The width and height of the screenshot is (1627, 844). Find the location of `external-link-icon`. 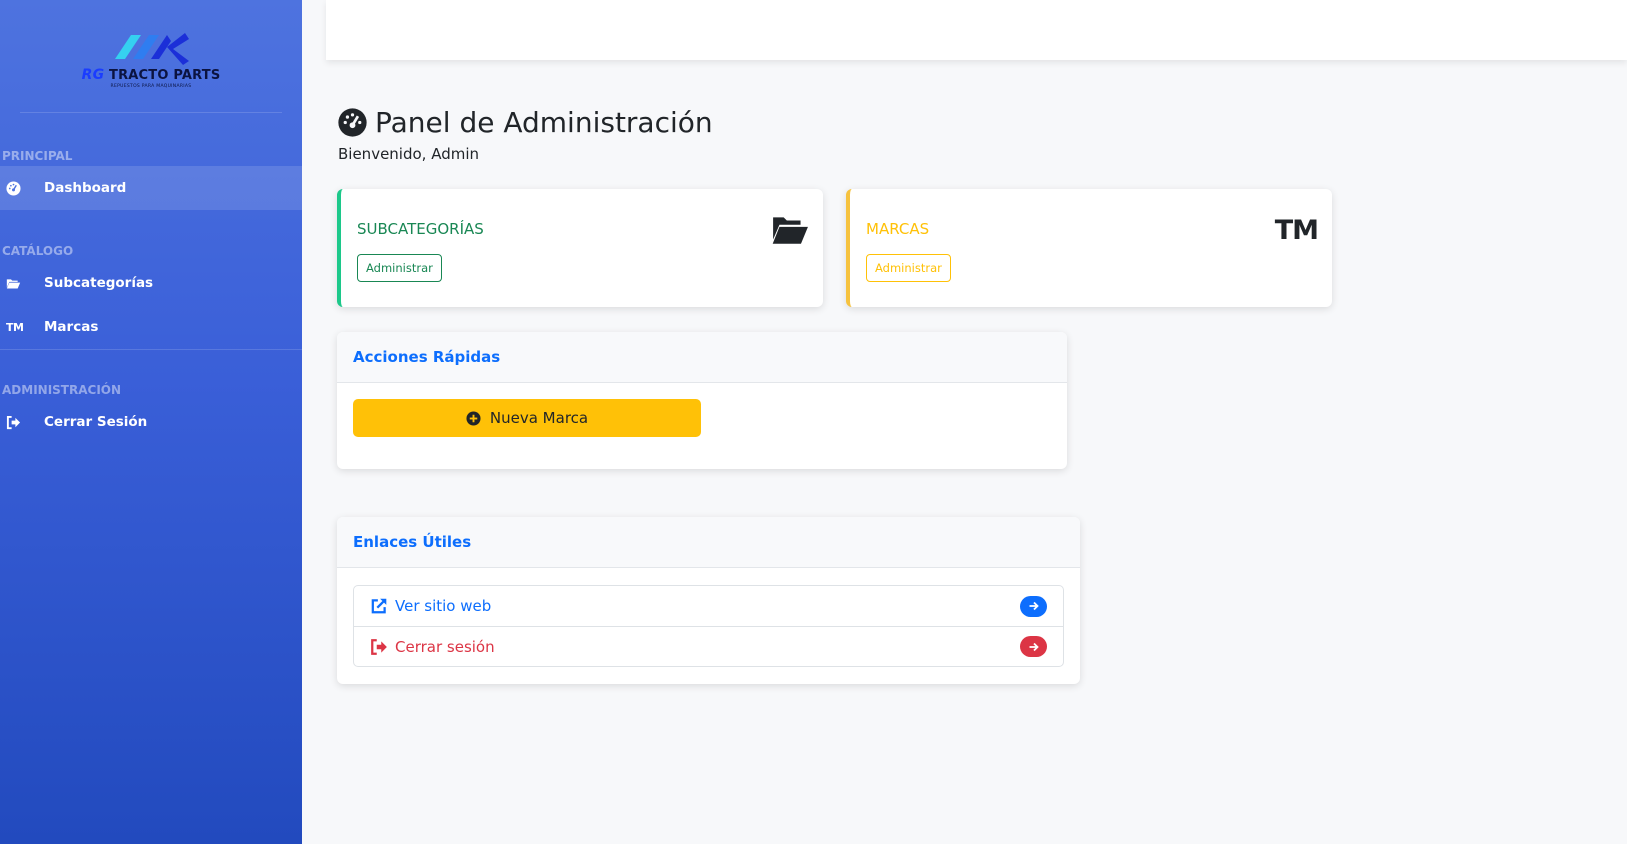

external-link-icon is located at coordinates (379, 606).